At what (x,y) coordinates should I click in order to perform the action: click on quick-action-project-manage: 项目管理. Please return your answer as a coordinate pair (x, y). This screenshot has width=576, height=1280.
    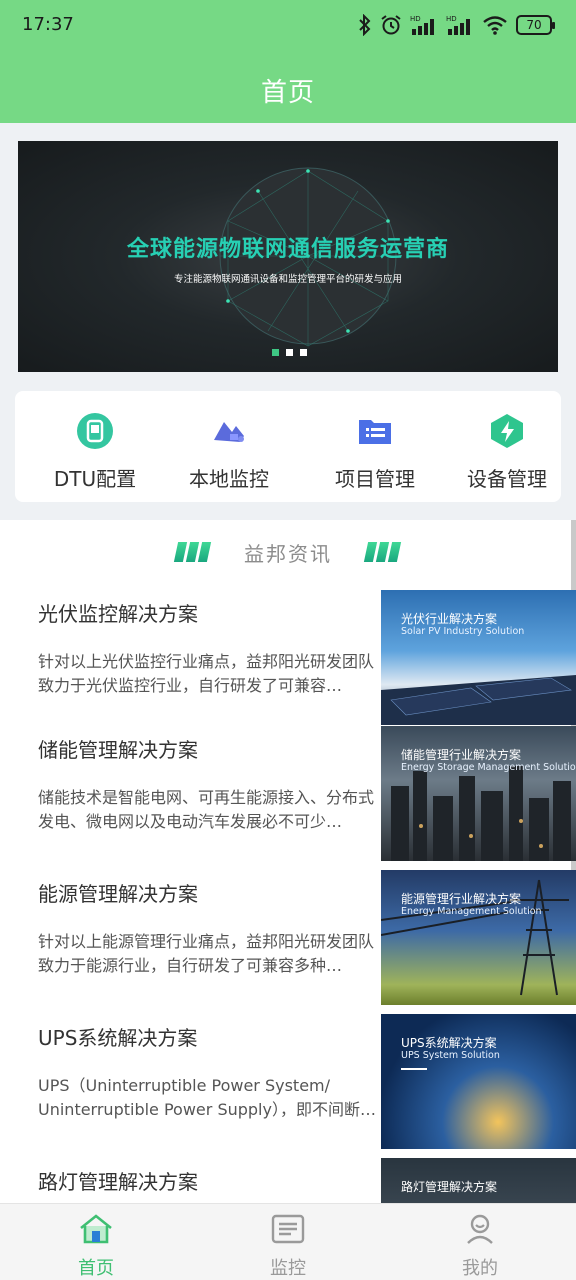
    Looking at the image, I should click on (375, 451).